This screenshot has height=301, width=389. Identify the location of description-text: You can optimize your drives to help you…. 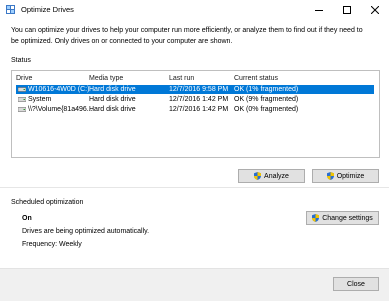
(187, 36).